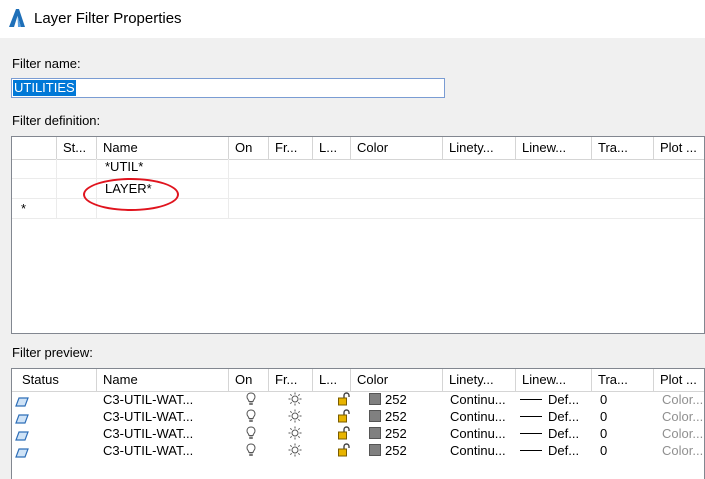 The height and width of the screenshot is (479, 705). Describe the element at coordinates (34, 148) in the screenshot. I see `column-row-marker` at that location.